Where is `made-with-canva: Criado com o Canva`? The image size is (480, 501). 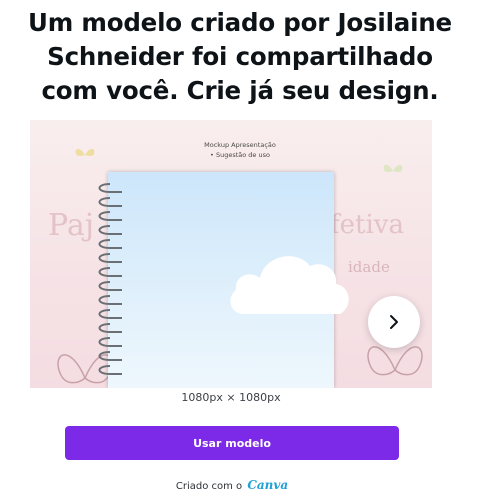
made-with-canva: Criado com o Canva is located at coordinates (232, 485).